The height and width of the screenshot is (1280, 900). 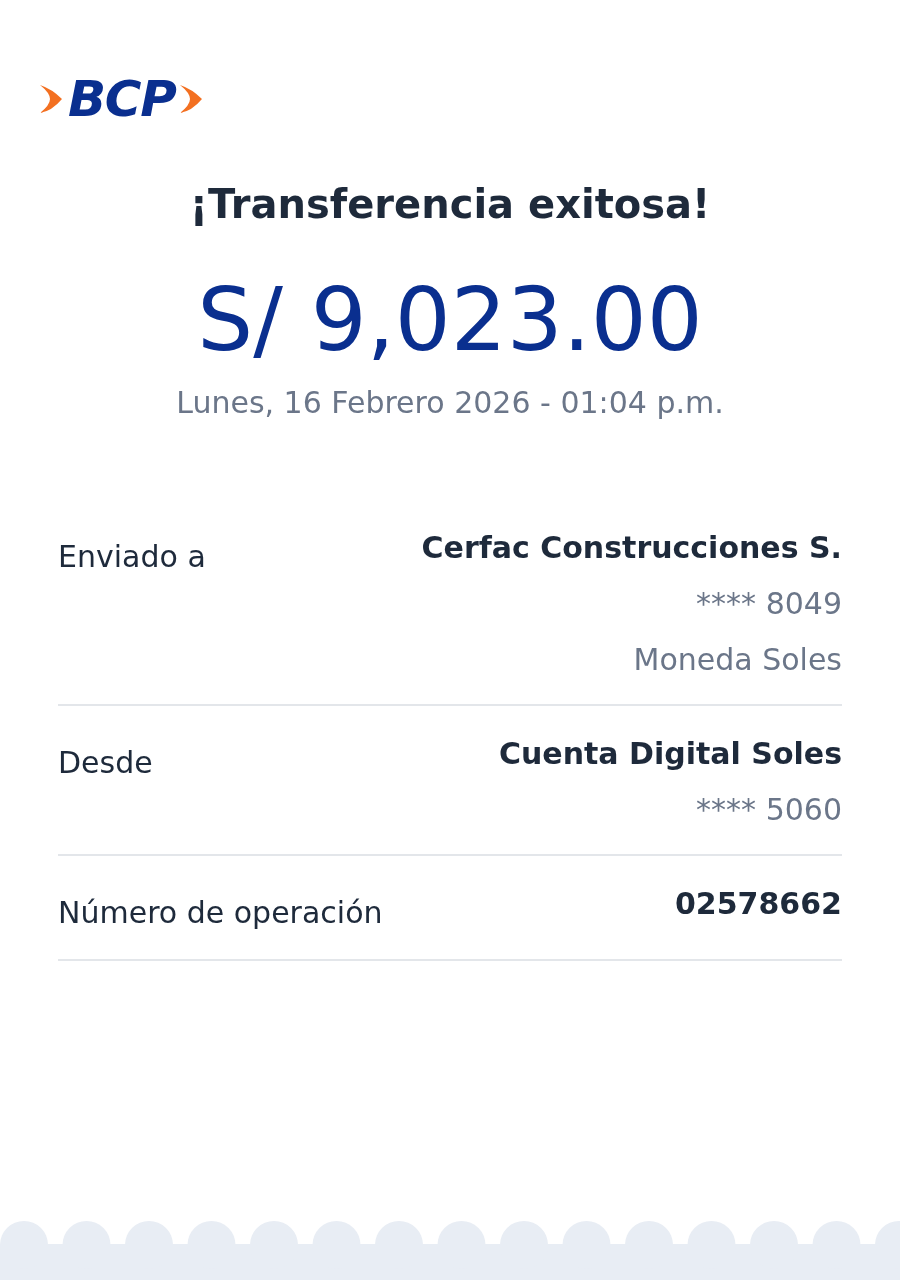 I want to click on detail-value: Moneda Soles, so click(x=737, y=660).